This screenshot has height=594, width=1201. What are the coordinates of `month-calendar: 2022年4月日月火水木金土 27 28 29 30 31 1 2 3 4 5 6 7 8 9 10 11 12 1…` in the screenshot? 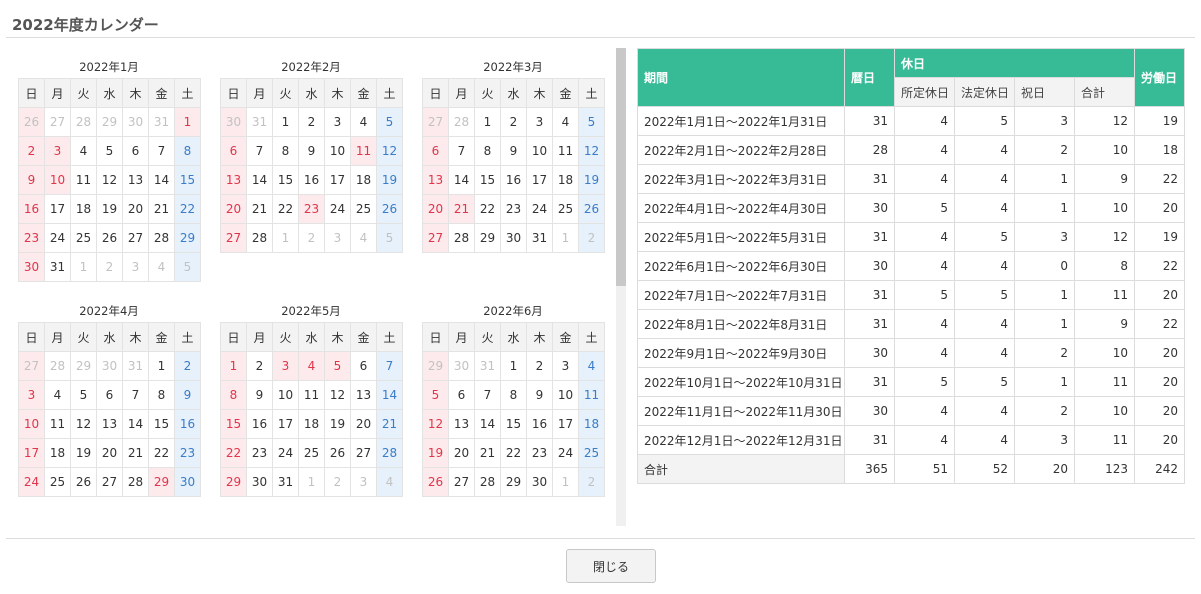 It's located at (109, 398).